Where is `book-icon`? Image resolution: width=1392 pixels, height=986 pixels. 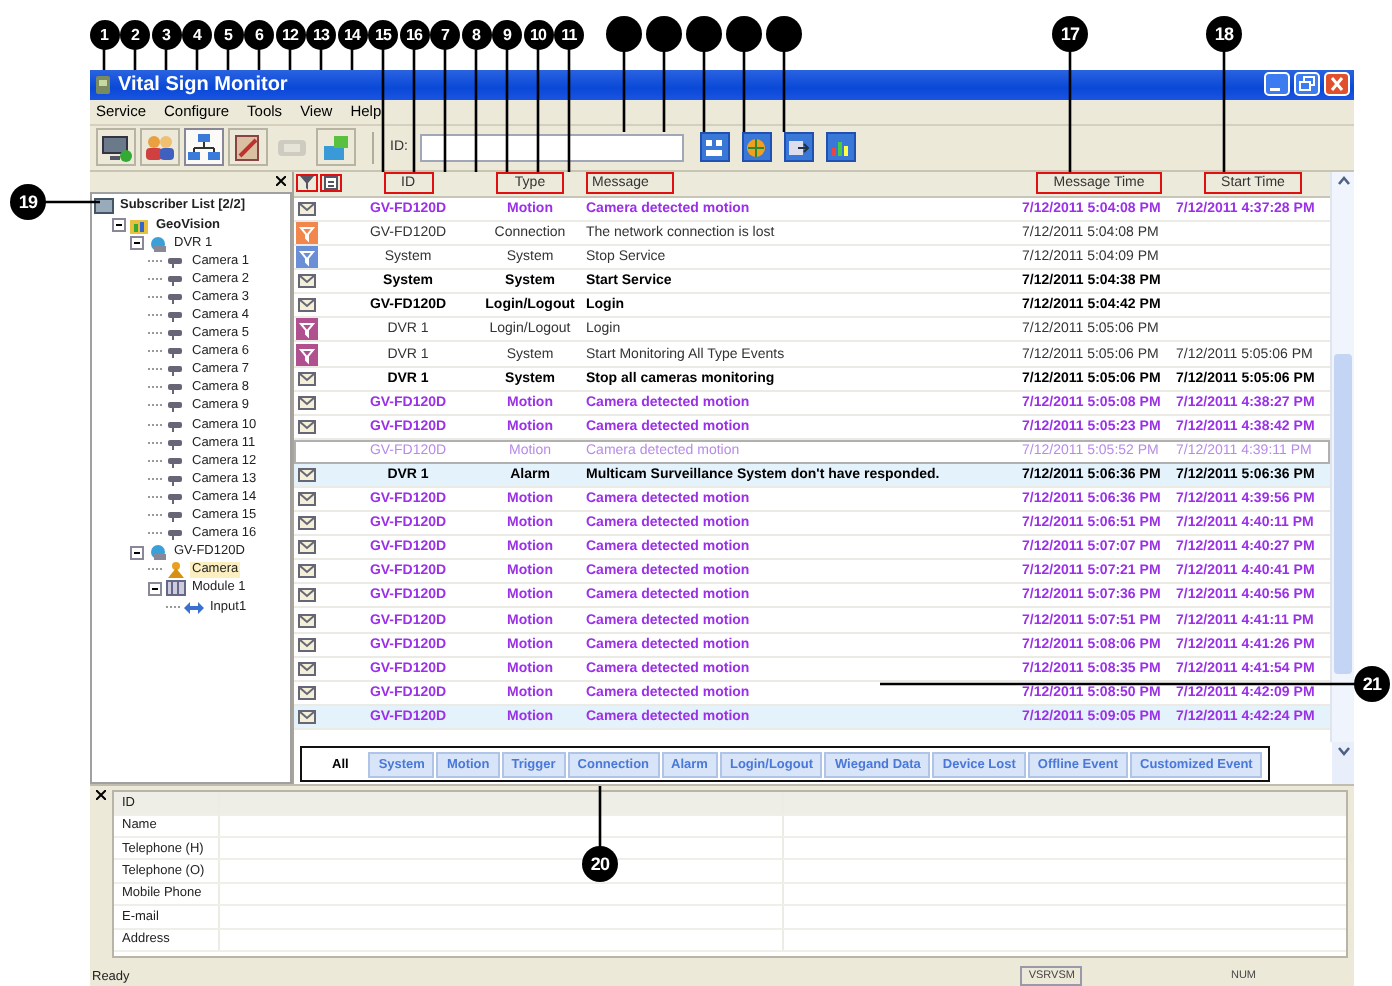 book-icon is located at coordinates (248, 147).